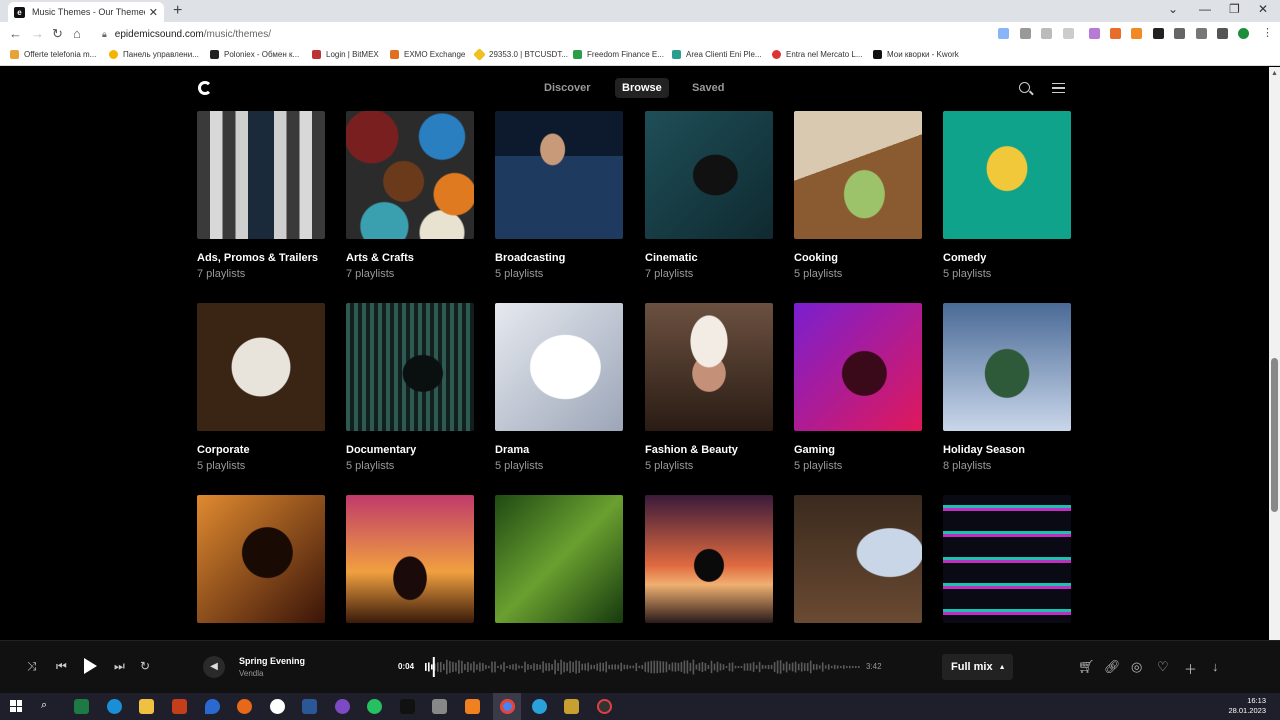 The image size is (1280, 720). I want to click on translate-icon, so click(1003, 33).